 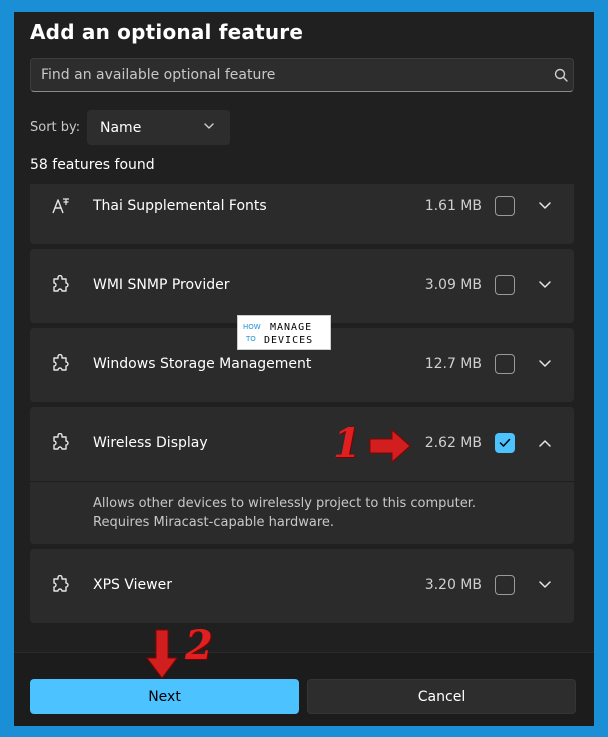 I want to click on logo-text-manage: MANAGE, so click(x=291, y=327).